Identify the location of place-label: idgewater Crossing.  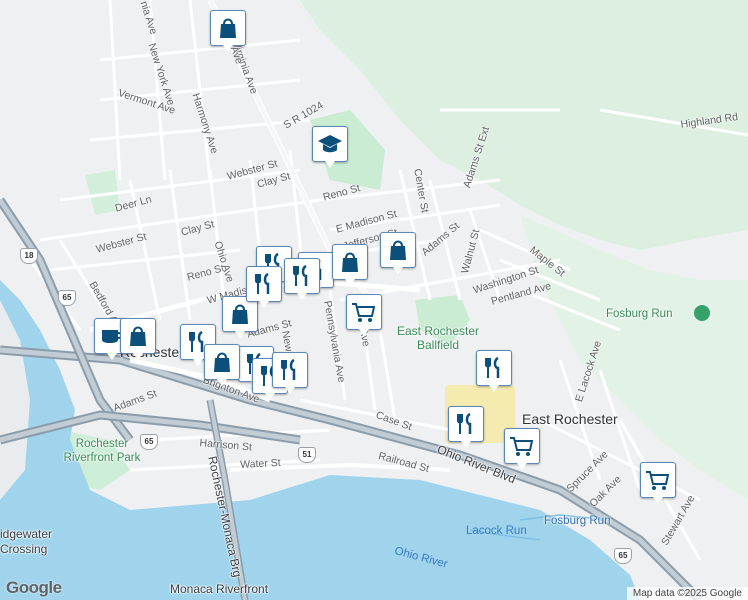
(26, 541).